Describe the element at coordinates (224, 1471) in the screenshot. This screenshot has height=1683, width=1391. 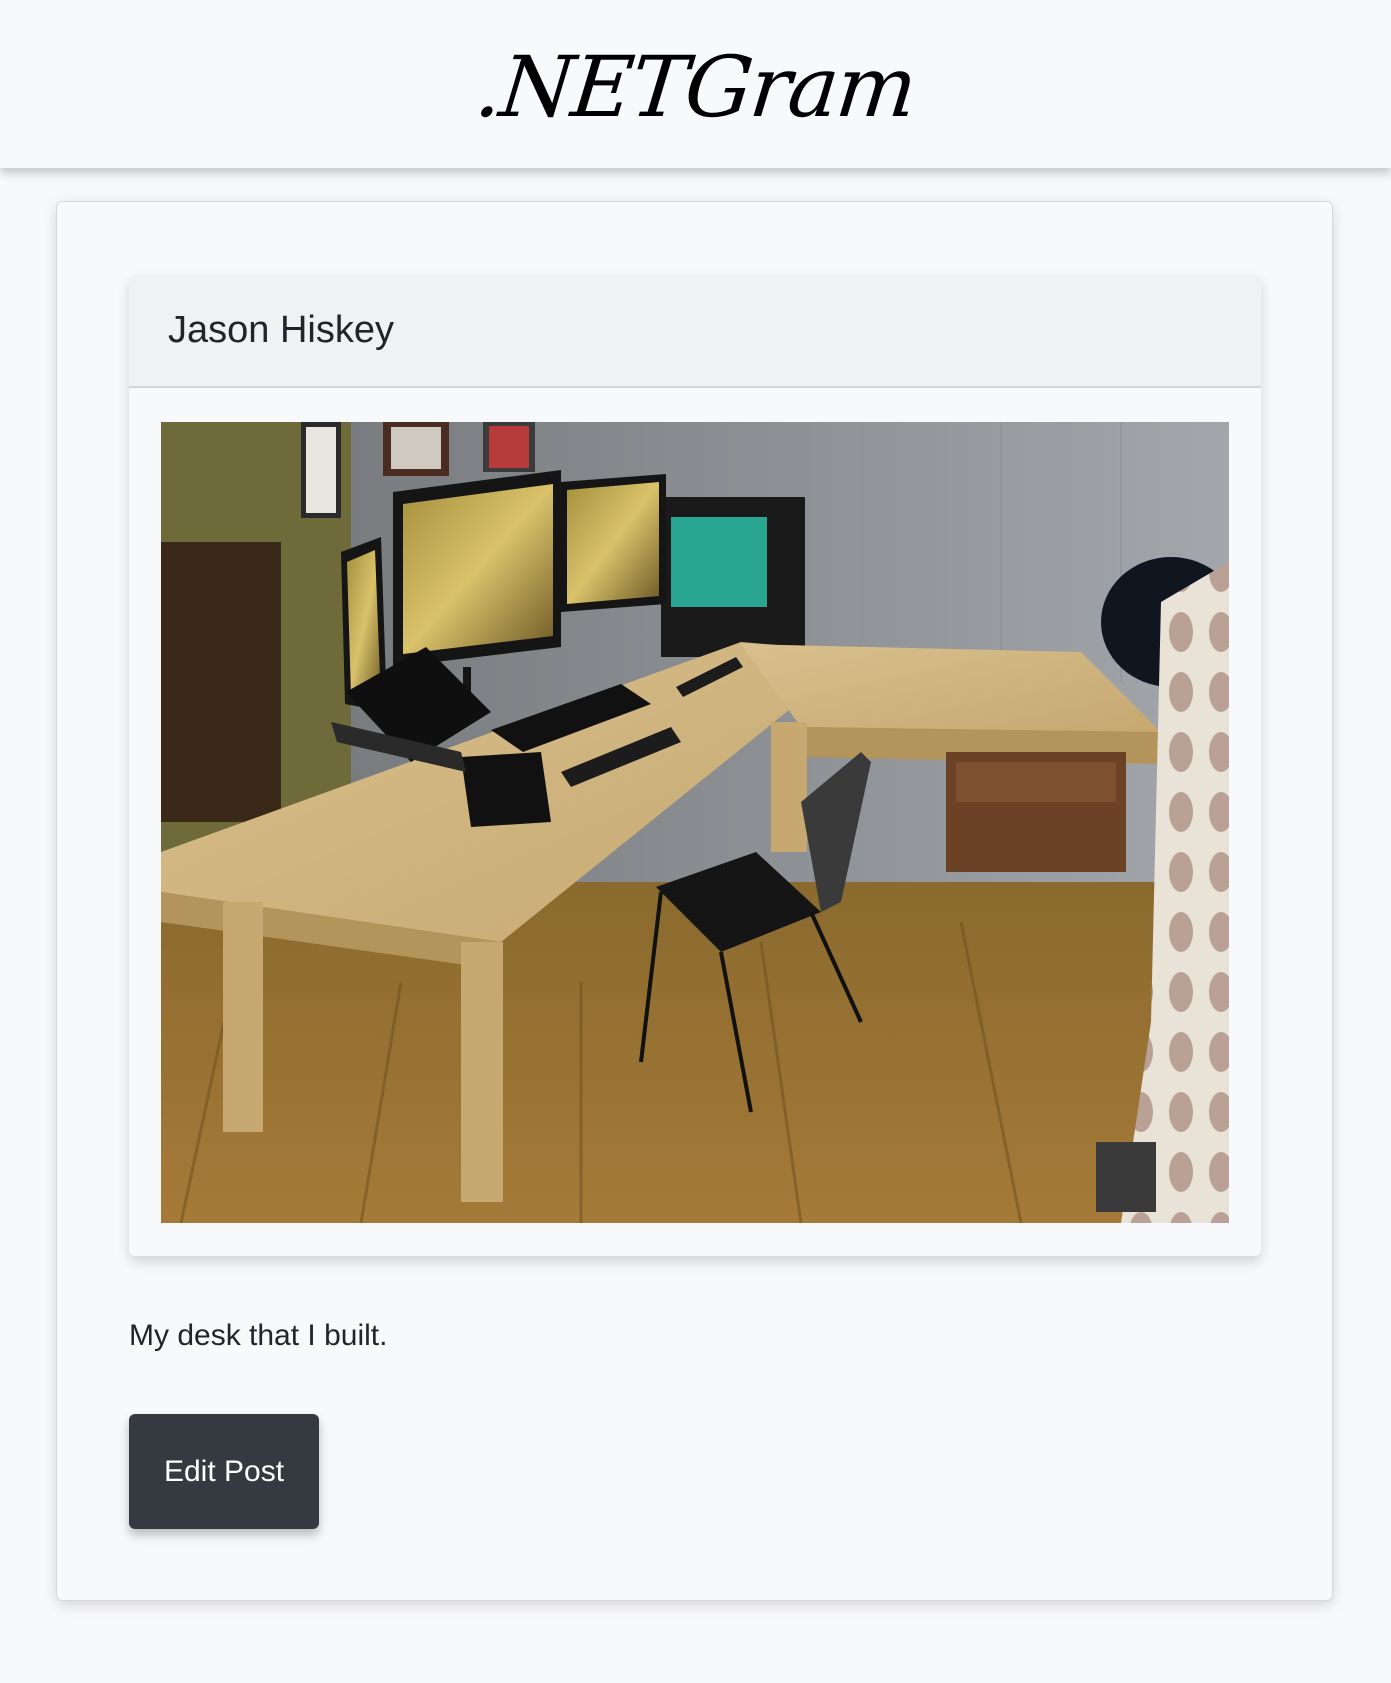
I see `edit-post-button: Edit Post` at that location.